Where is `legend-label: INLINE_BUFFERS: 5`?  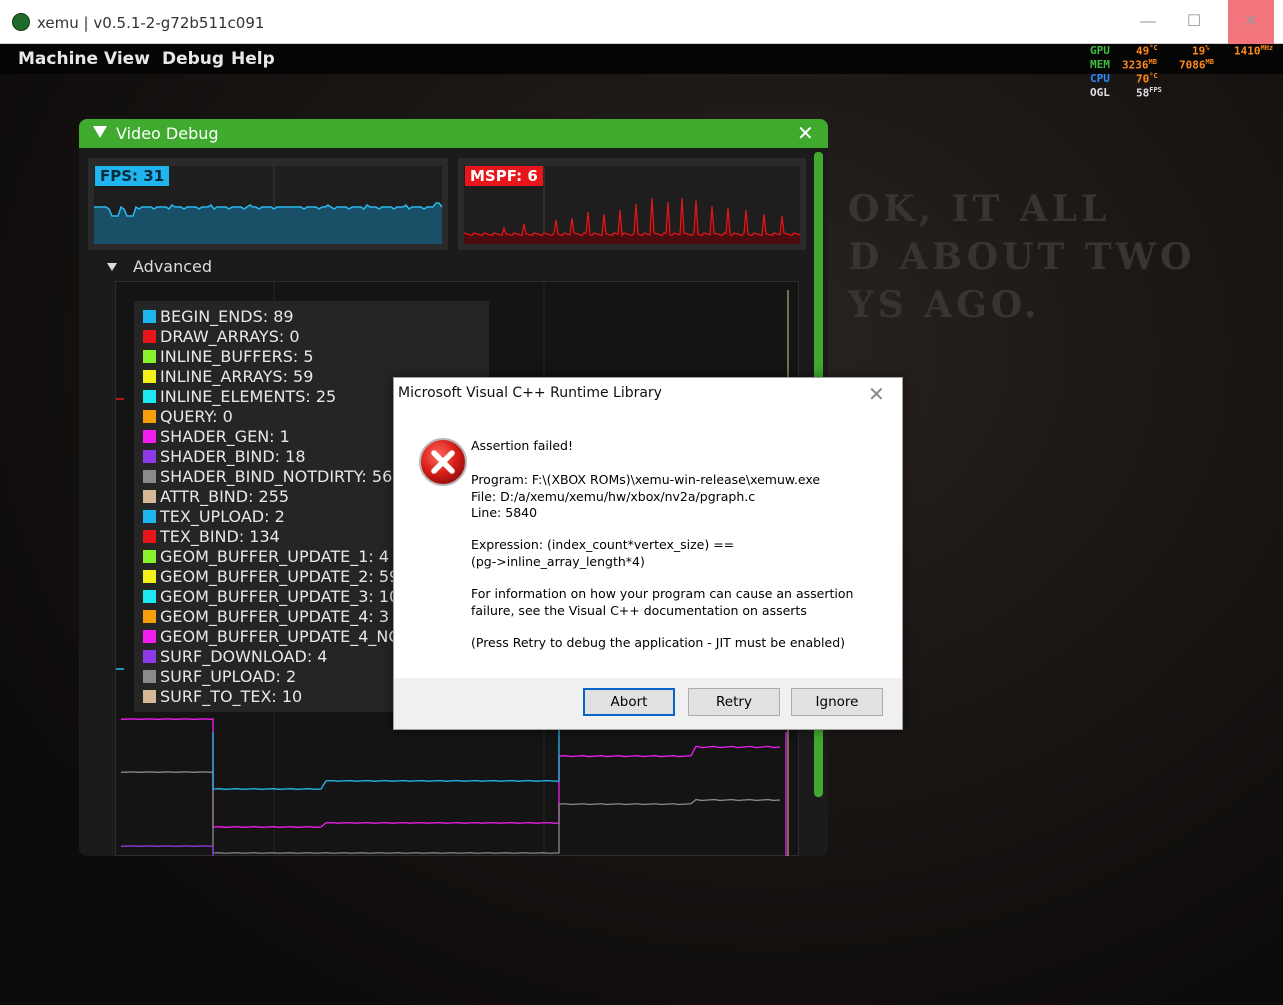 legend-label: INLINE_BUFFERS: 5 is located at coordinates (237, 356).